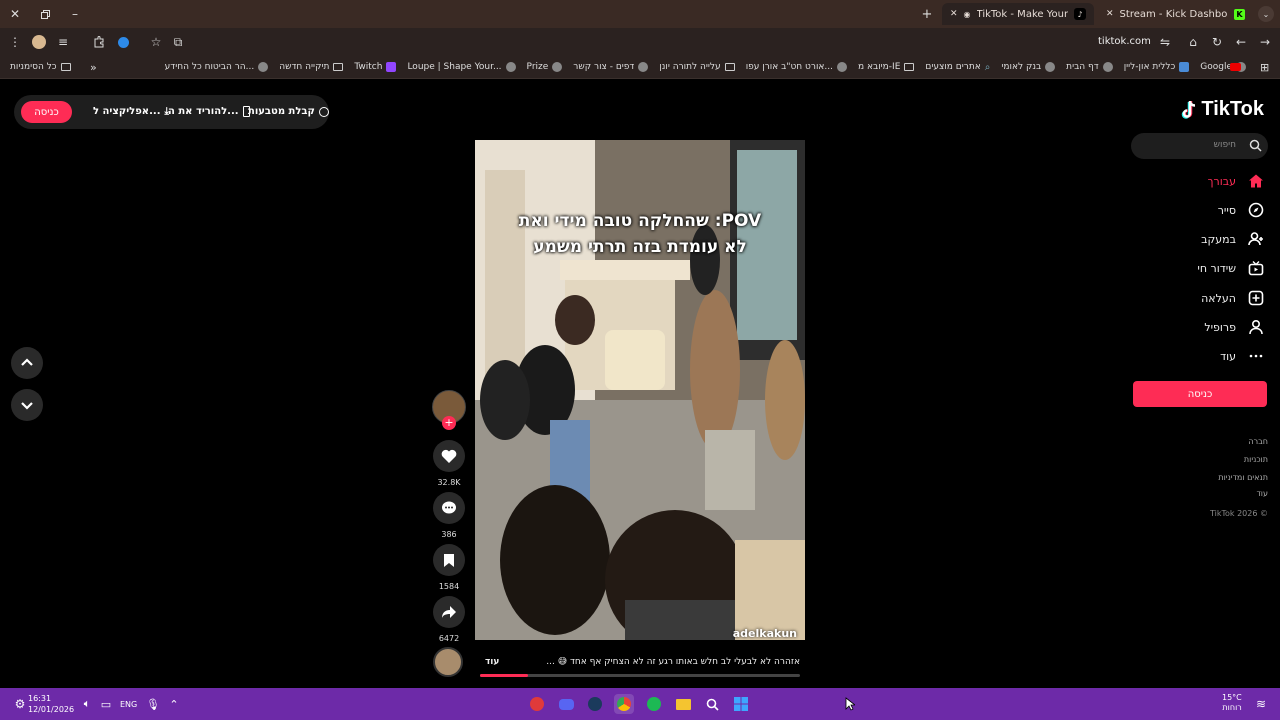 The height and width of the screenshot is (720, 1280). I want to click on address-url: tiktok.com, so click(1124, 41).